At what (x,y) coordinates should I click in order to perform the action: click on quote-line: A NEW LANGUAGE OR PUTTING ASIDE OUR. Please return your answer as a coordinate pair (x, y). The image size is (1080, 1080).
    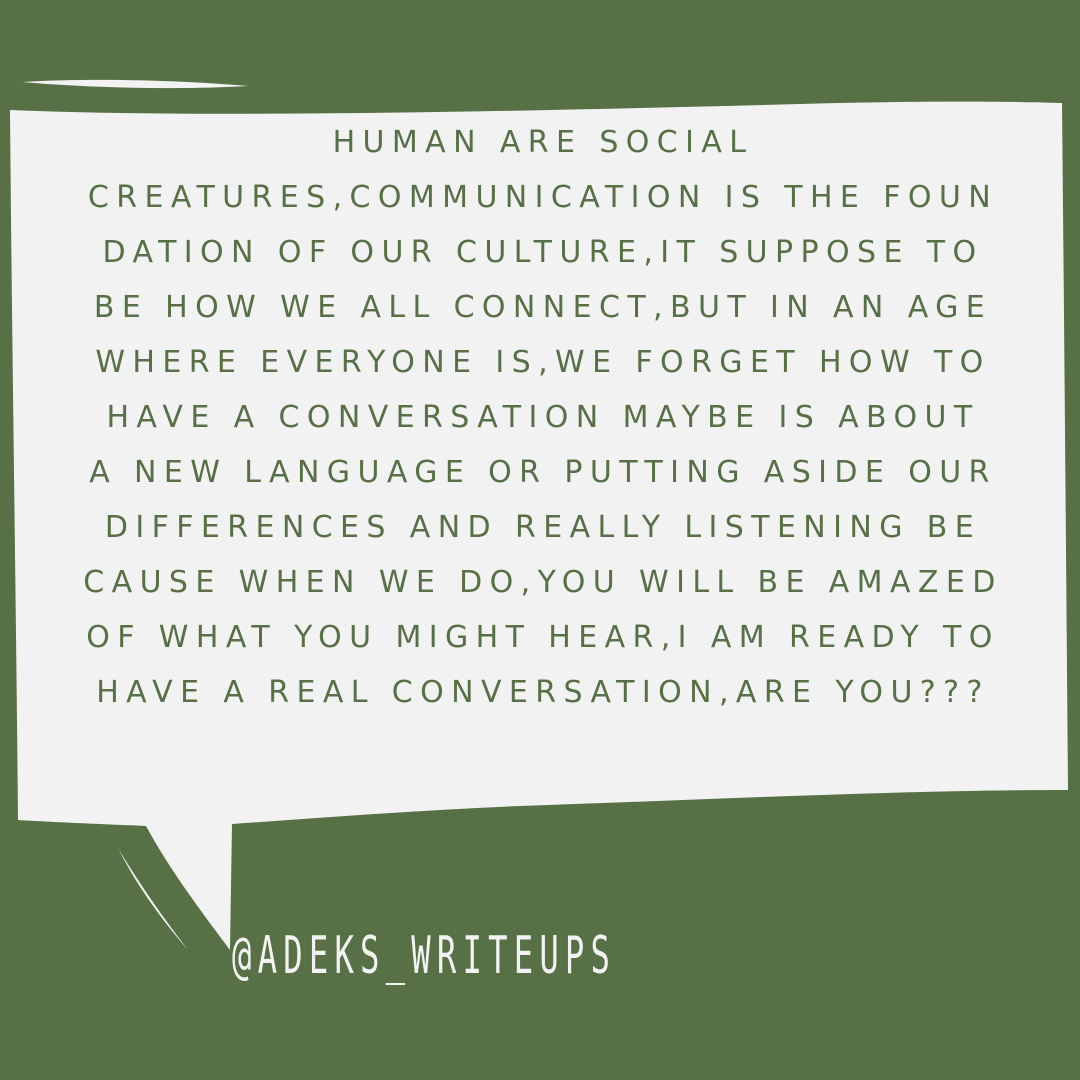
    Looking at the image, I should click on (543, 472).